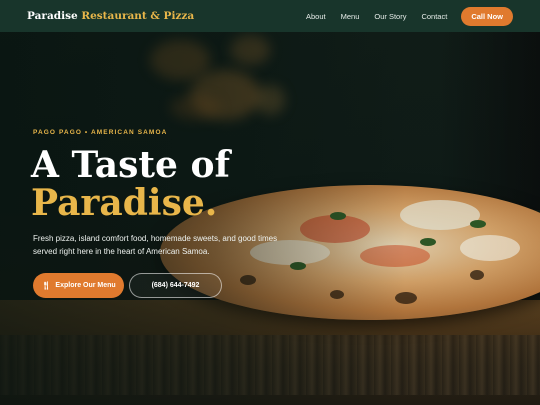 Image resolution: width=540 pixels, height=405 pixels. I want to click on location-eyebrow: PAGO PAGO • AMERICAN SAMOA, so click(100, 132).